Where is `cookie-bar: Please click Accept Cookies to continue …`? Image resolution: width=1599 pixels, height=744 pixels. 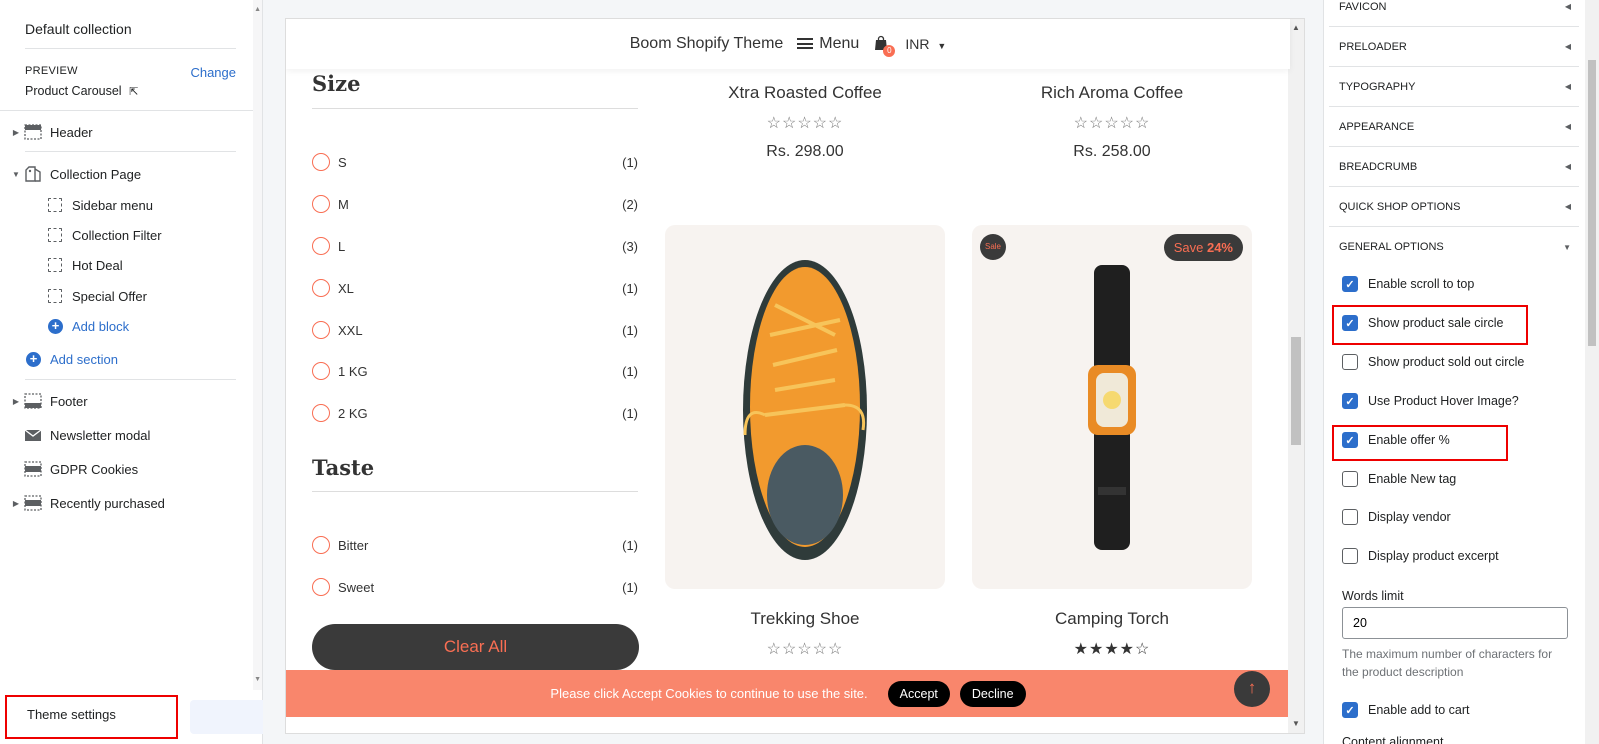
cookie-bar: Please click Accept Cookies to continue … is located at coordinates (788, 693).